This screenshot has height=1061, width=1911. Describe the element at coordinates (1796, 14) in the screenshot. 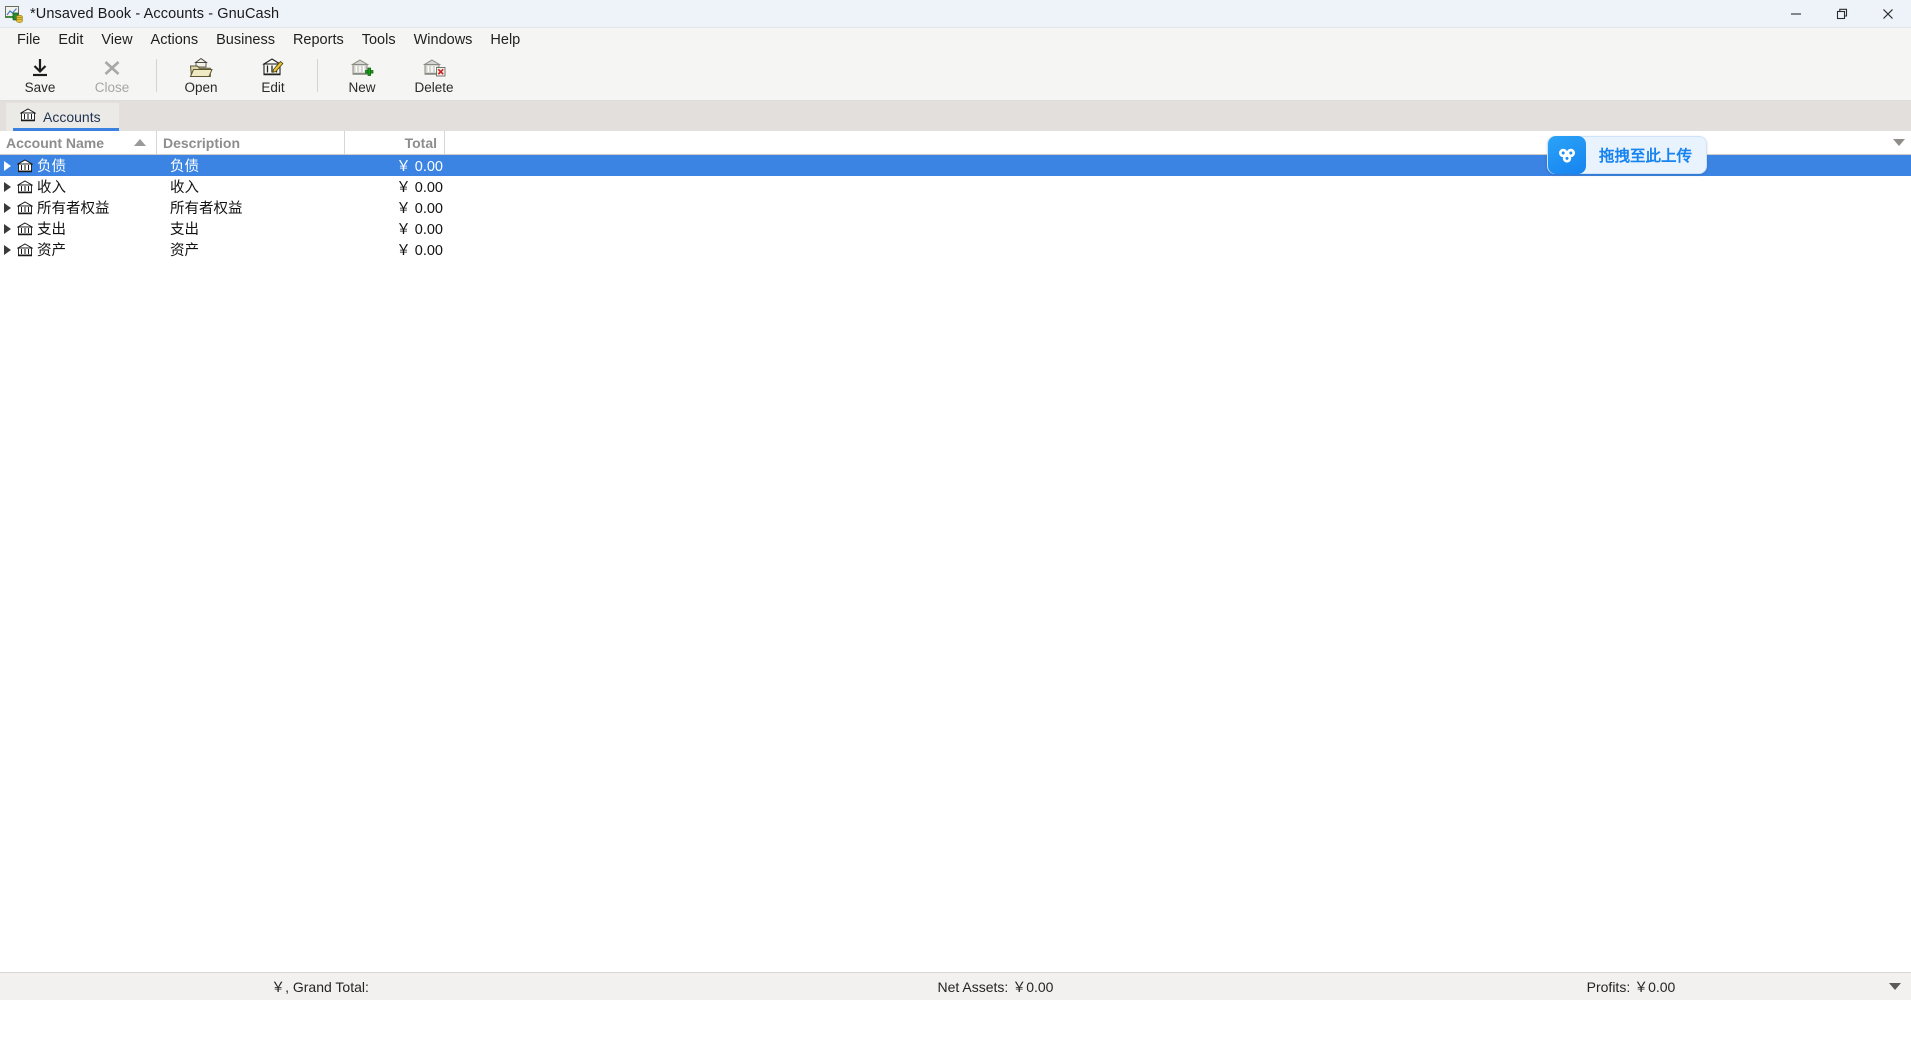

I see `minimize-button` at that location.